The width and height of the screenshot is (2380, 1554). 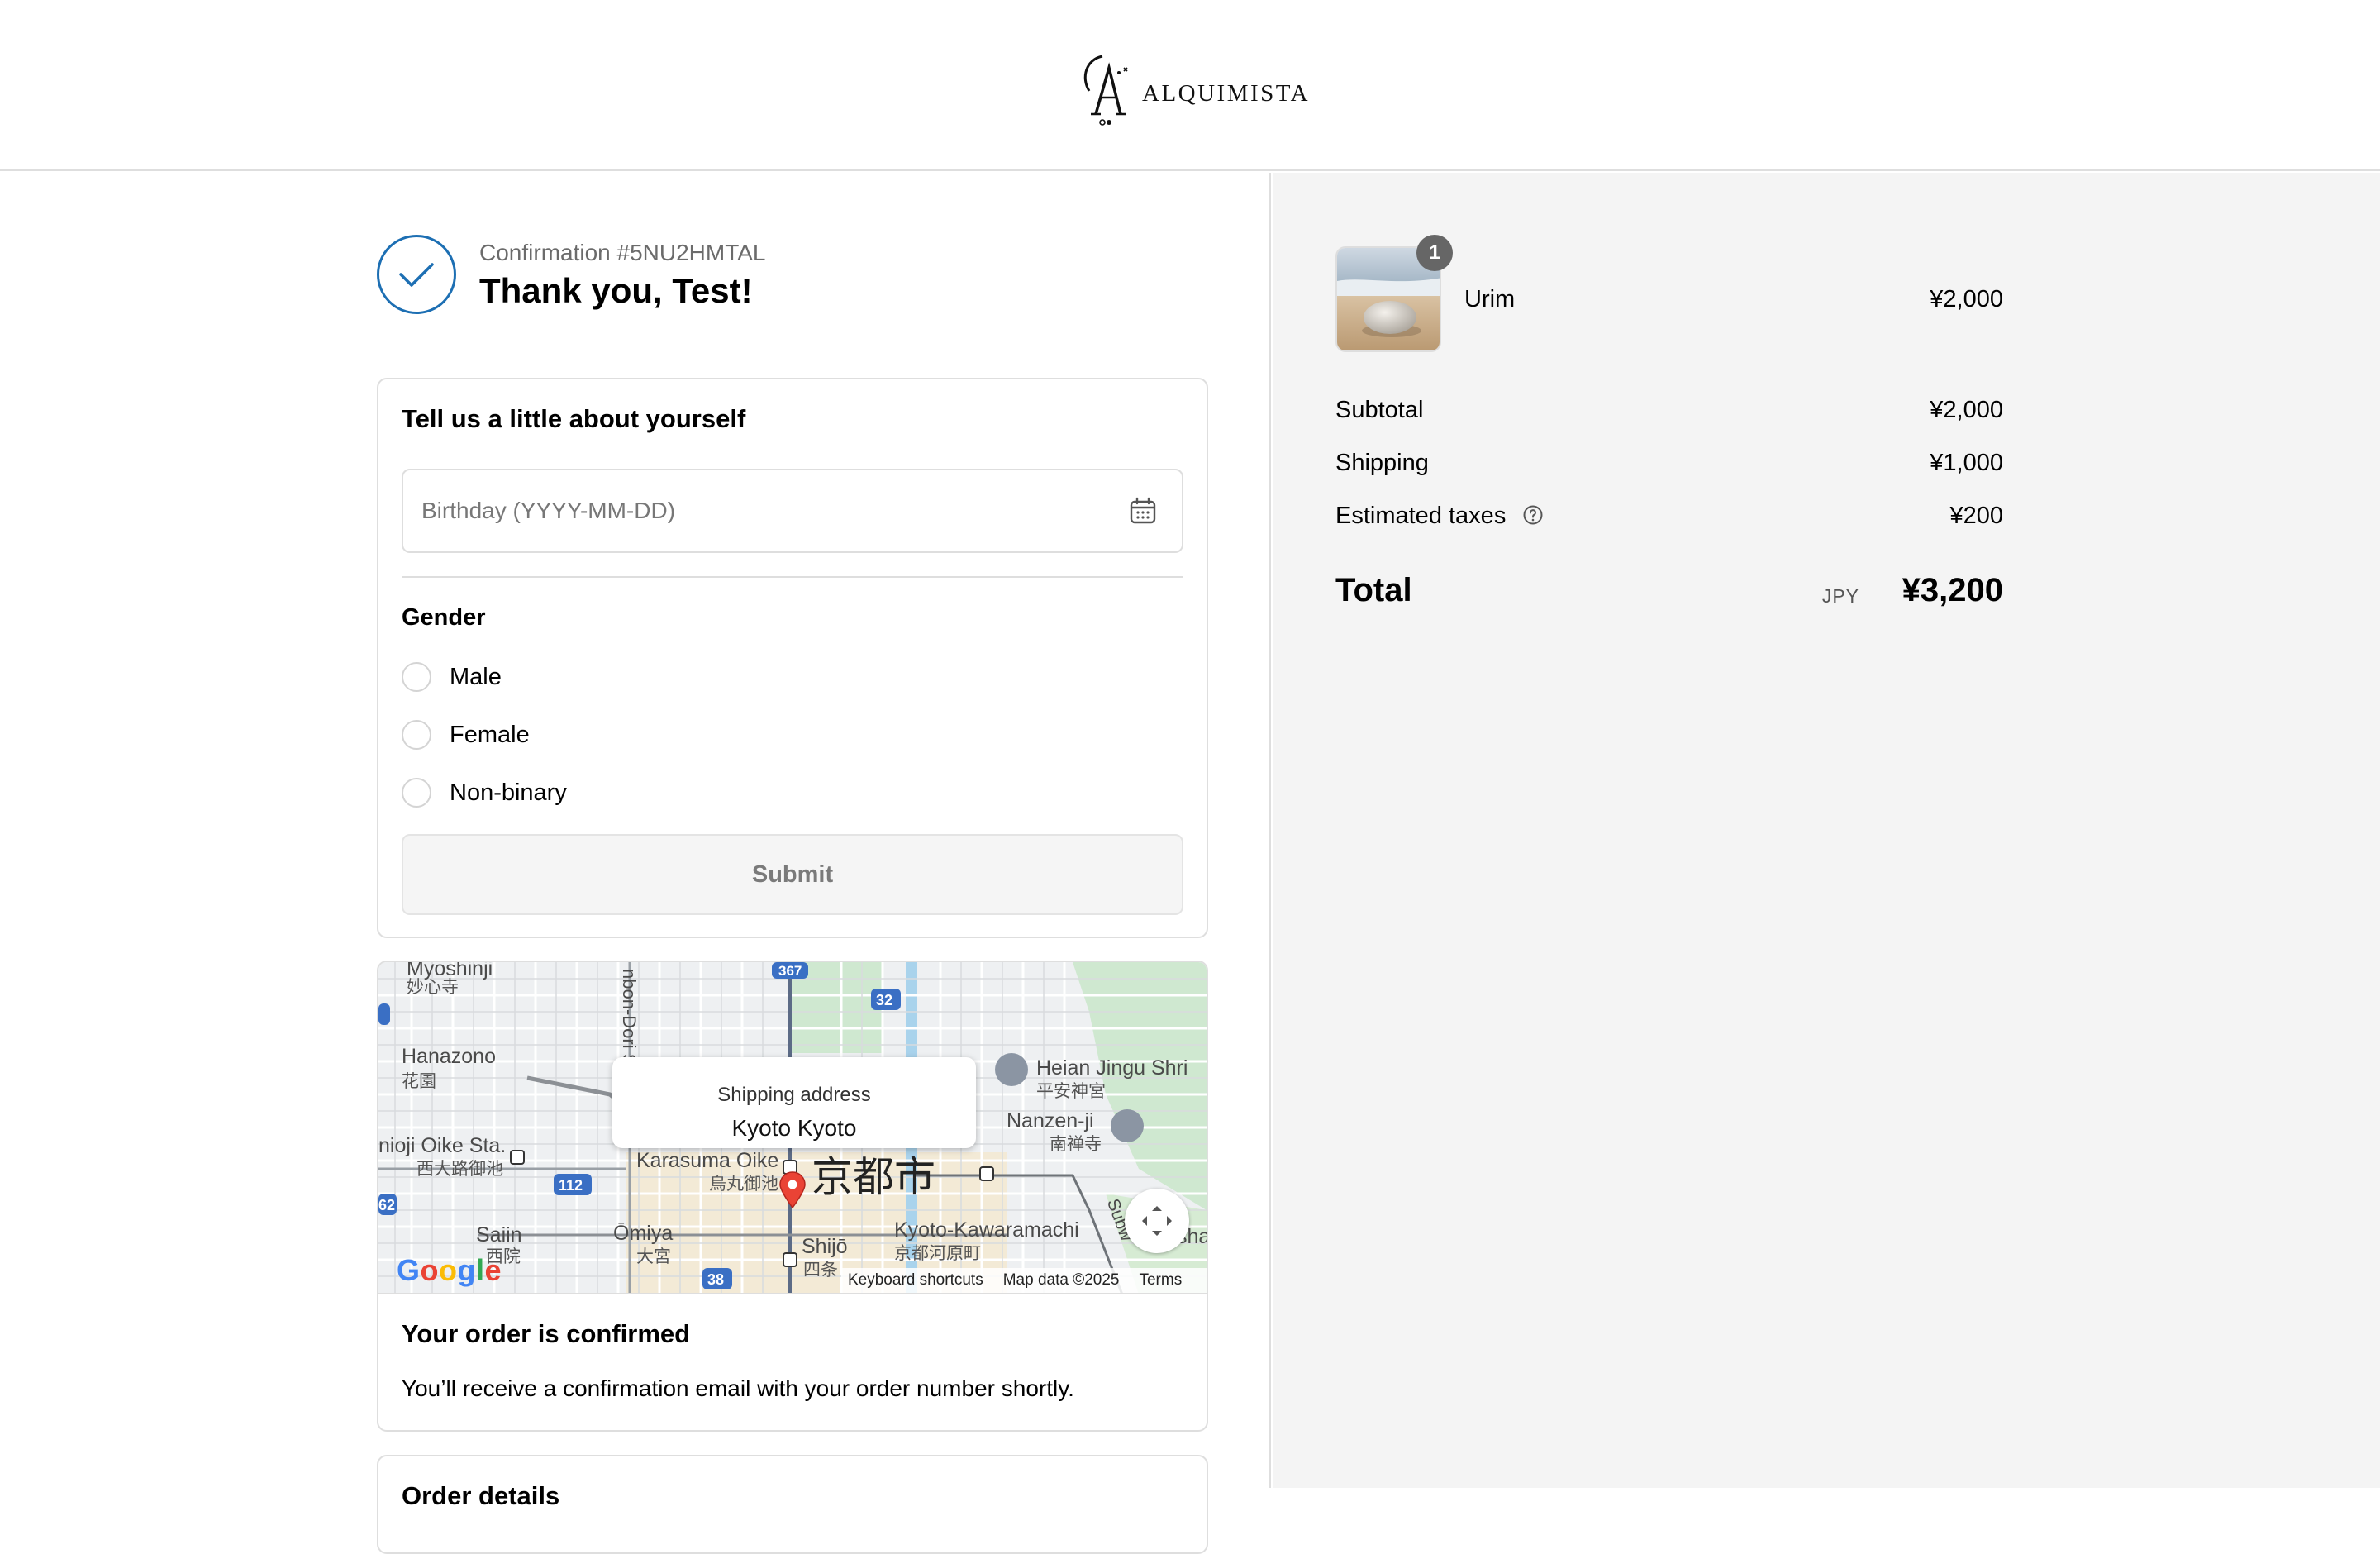 I want to click on subtotal-row: Subtotal ¥2,000, so click(x=1669, y=410).